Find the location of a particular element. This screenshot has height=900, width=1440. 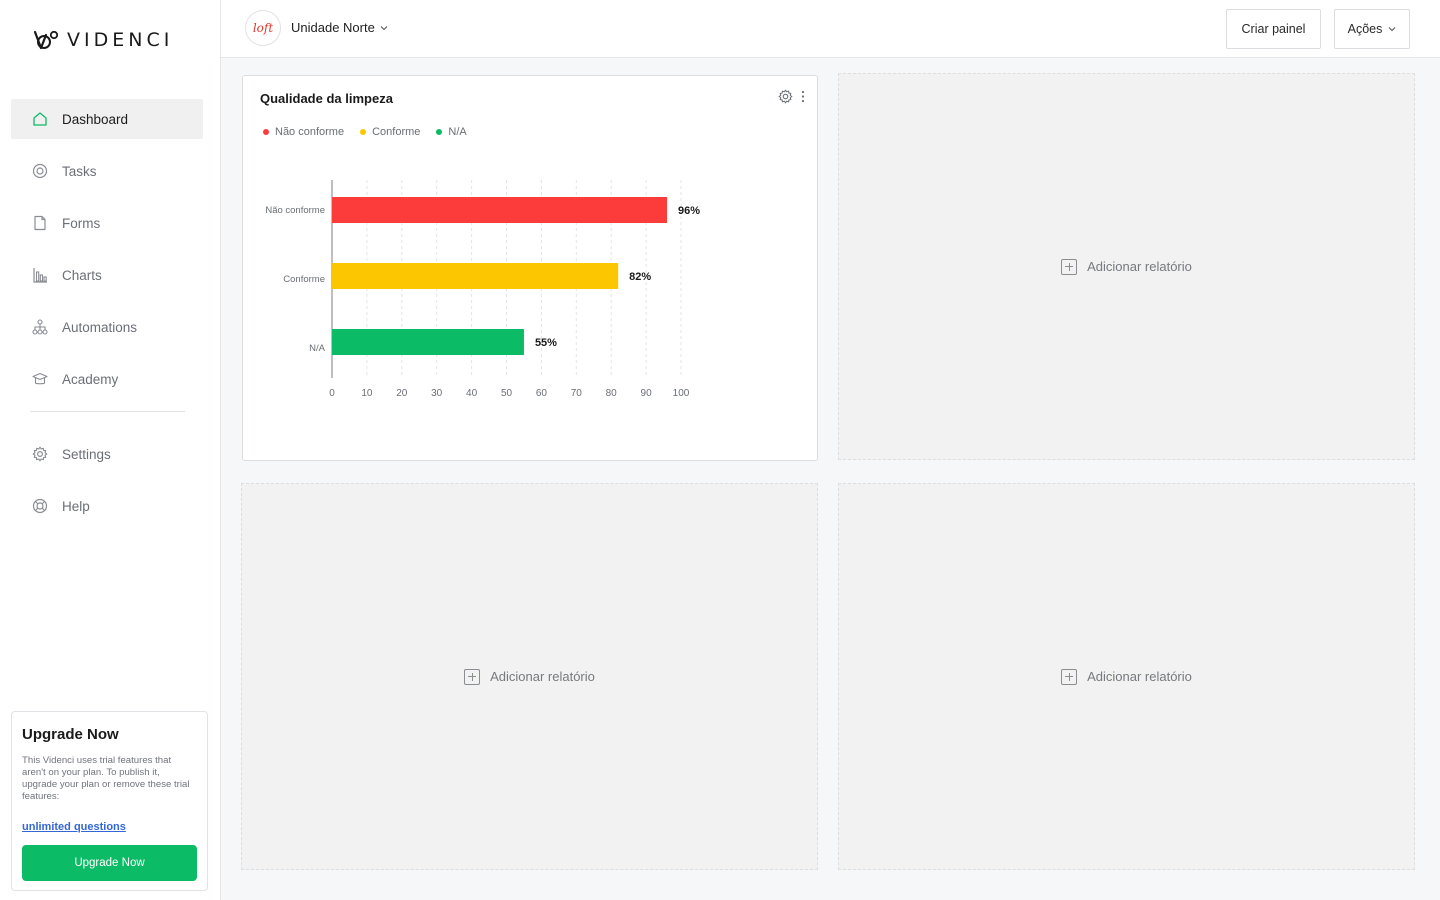

unlimited-questions-link: unlimited questions is located at coordinates (109, 827).